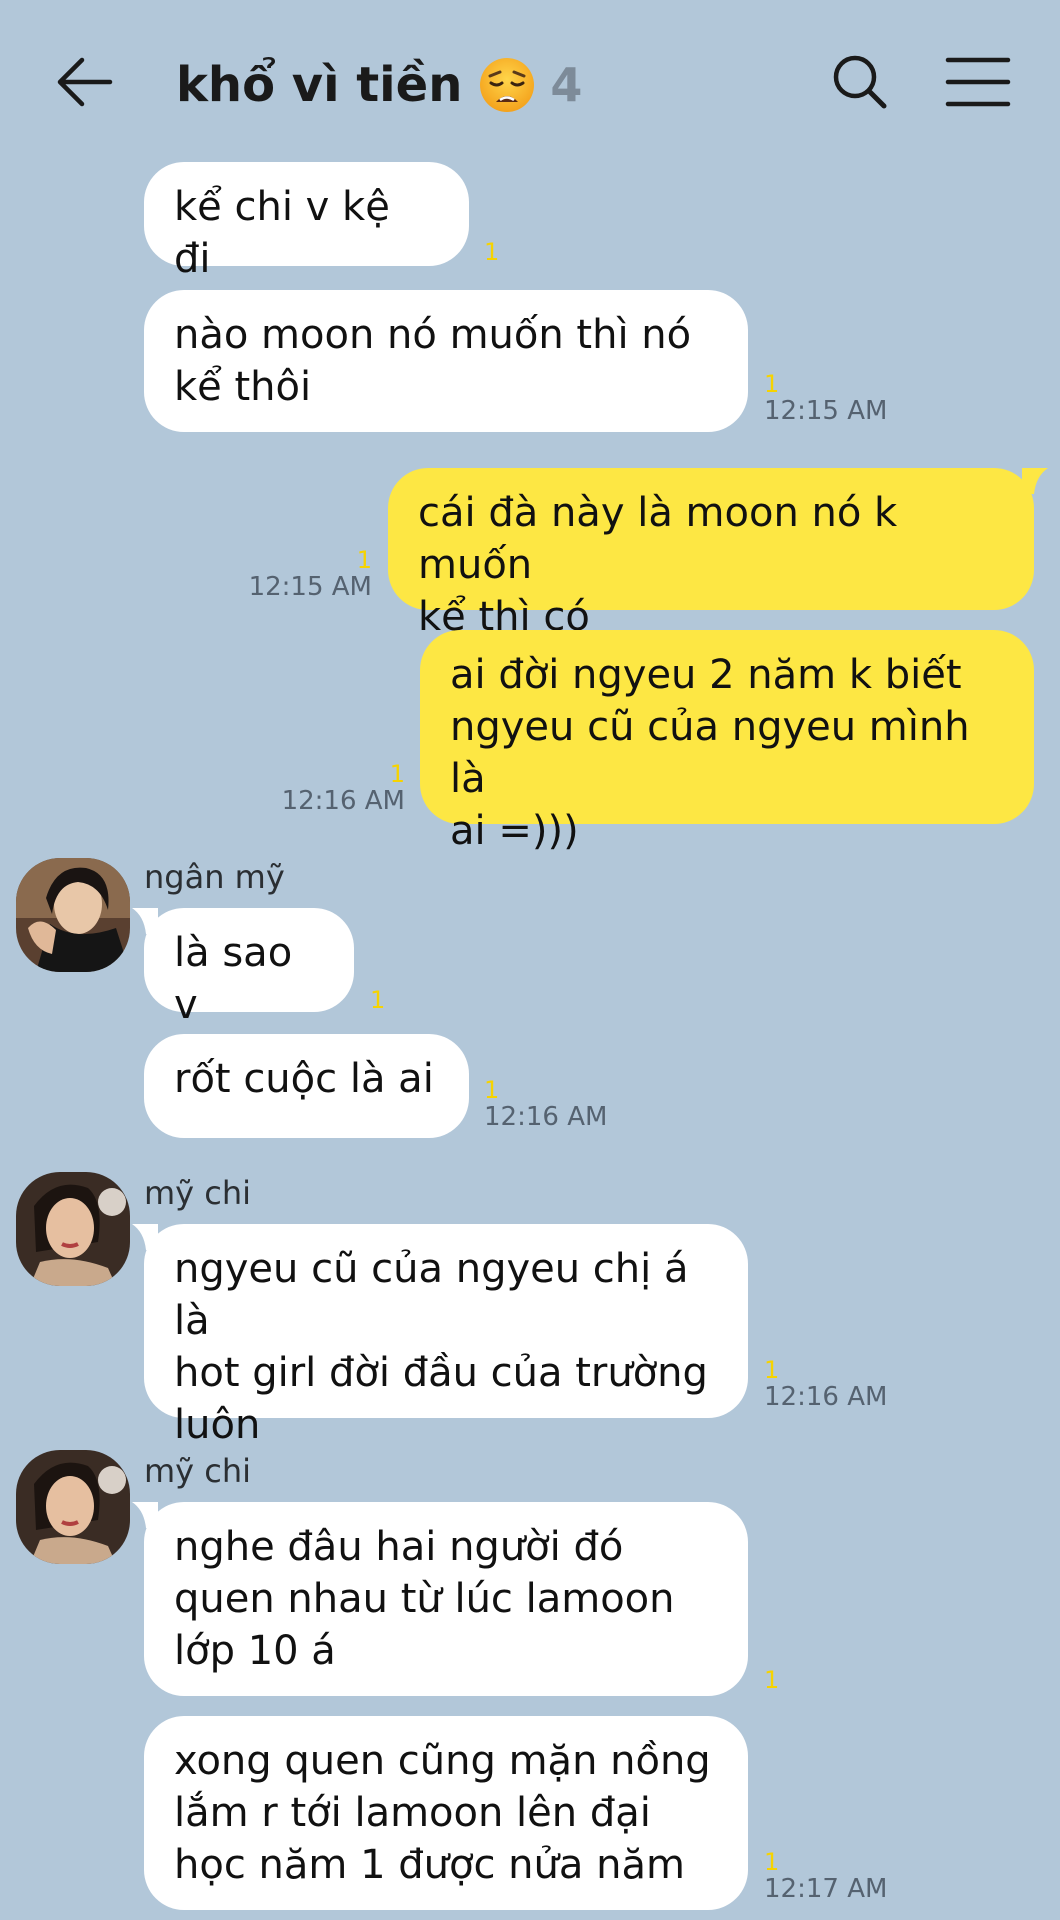 This screenshot has width=1060, height=1920. What do you see at coordinates (507, 85) in the screenshot?
I see `weary-face-icon` at bounding box center [507, 85].